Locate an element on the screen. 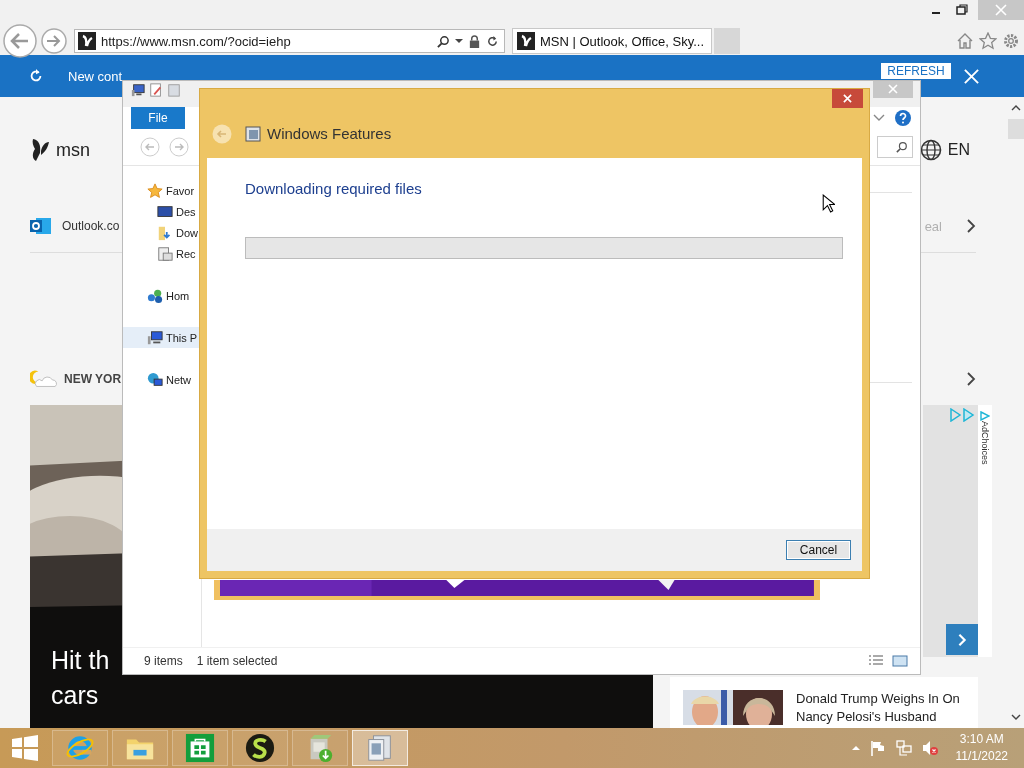 Image resolution: width=1024 pixels, height=768 pixels. adchoices-label: AdChoices is located at coordinates (985, 443).